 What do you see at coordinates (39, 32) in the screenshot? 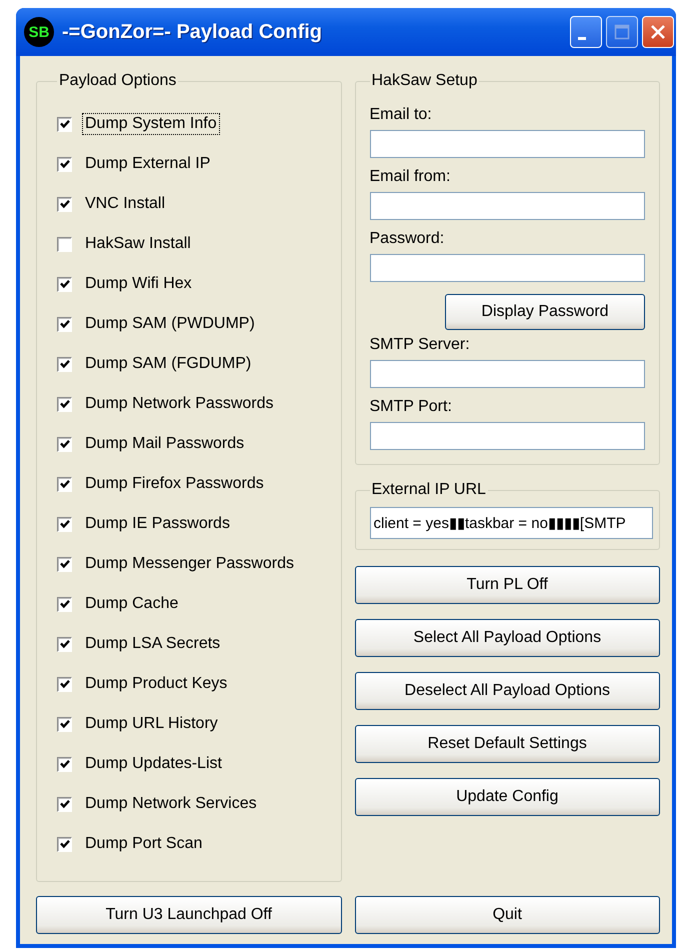
I see `app-logo: SB` at bounding box center [39, 32].